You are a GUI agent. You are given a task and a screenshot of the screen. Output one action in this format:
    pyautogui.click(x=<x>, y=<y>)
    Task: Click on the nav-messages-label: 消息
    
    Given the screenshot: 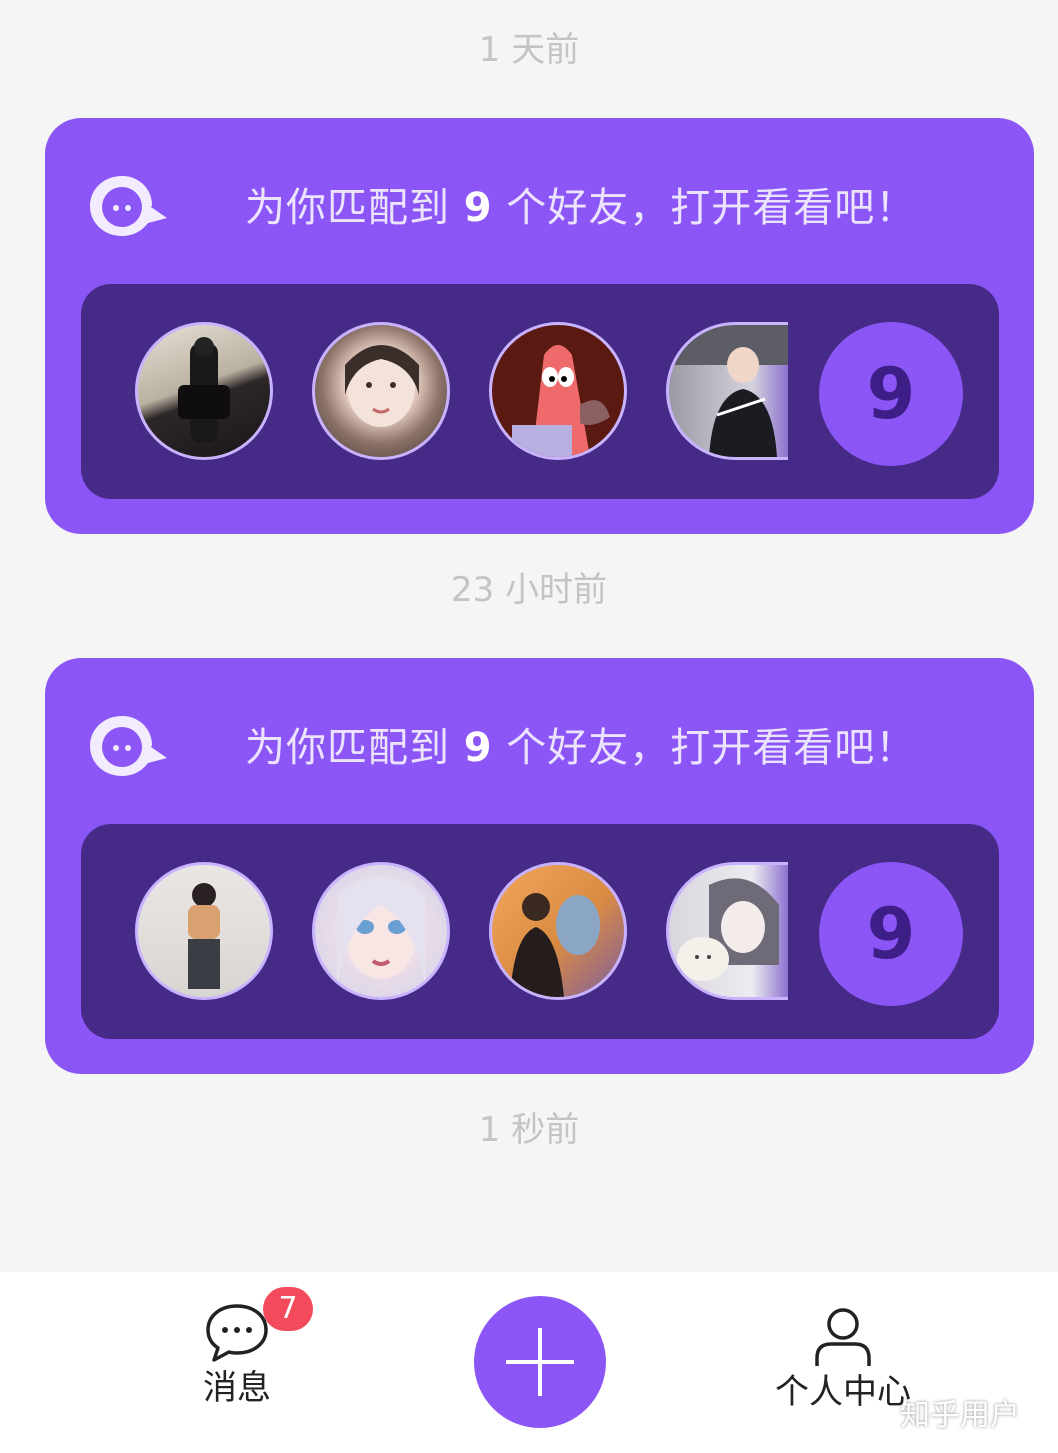 What is the action you would take?
    pyautogui.click(x=237, y=1388)
    